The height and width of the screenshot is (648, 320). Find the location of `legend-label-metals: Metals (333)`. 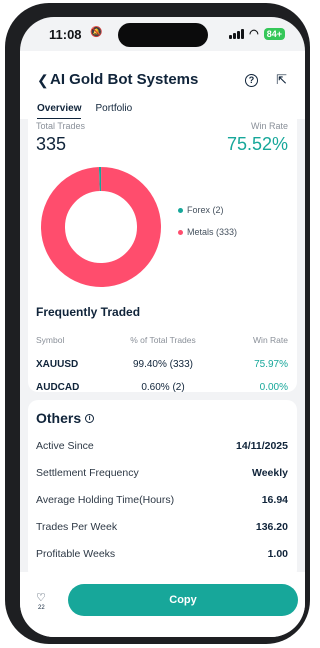

legend-label-metals: Metals (333) is located at coordinates (212, 232).